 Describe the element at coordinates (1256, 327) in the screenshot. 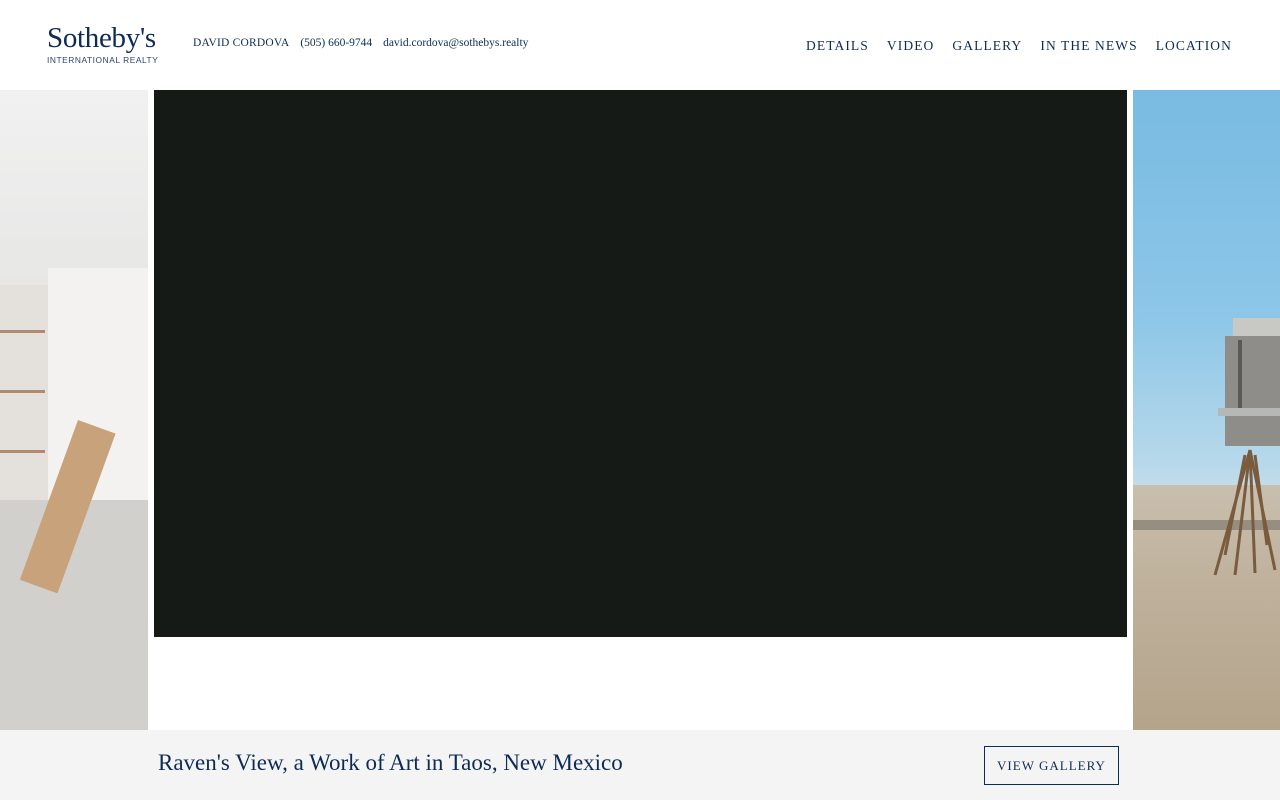

I see `photo-roof` at that location.